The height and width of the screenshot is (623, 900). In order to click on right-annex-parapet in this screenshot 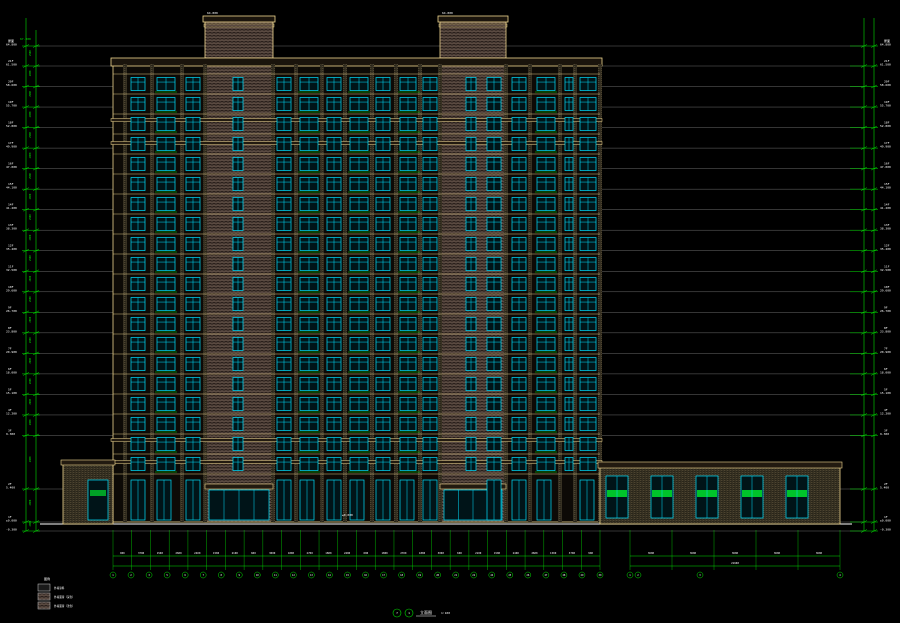, I will do `click(720, 465)`.